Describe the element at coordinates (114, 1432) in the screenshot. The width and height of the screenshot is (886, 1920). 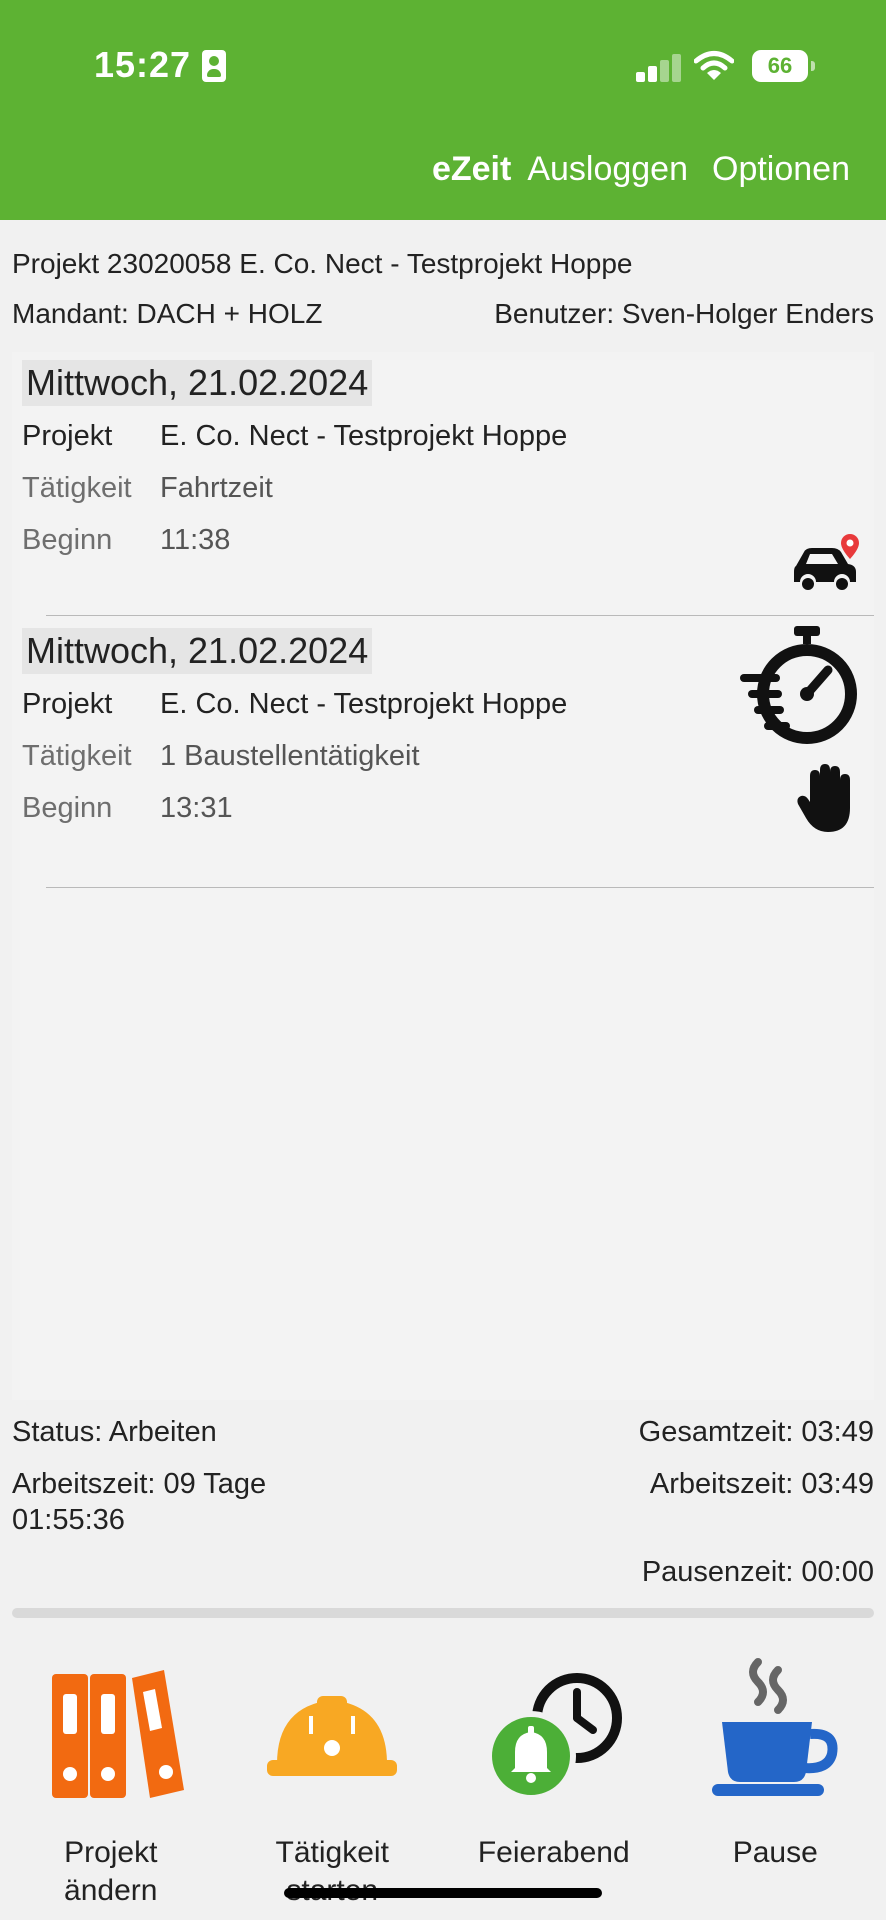
I see `status-text: Status: Arbeiten` at that location.